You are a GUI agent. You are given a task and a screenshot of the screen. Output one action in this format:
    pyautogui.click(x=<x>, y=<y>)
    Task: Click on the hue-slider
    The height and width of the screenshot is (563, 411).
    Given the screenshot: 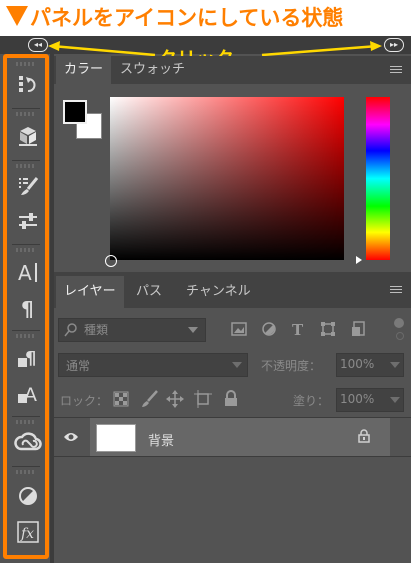 What is the action you would take?
    pyautogui.click(x=378, y=178)
    